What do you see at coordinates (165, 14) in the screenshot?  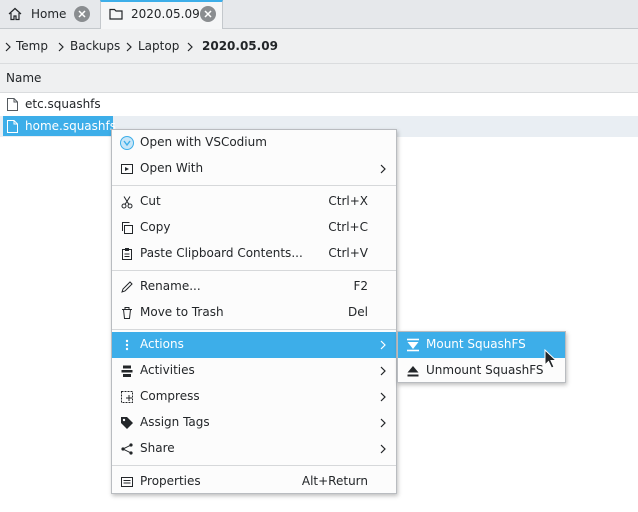 I see `tab-label: 2020.05.09` at bounding box center [165, 14].